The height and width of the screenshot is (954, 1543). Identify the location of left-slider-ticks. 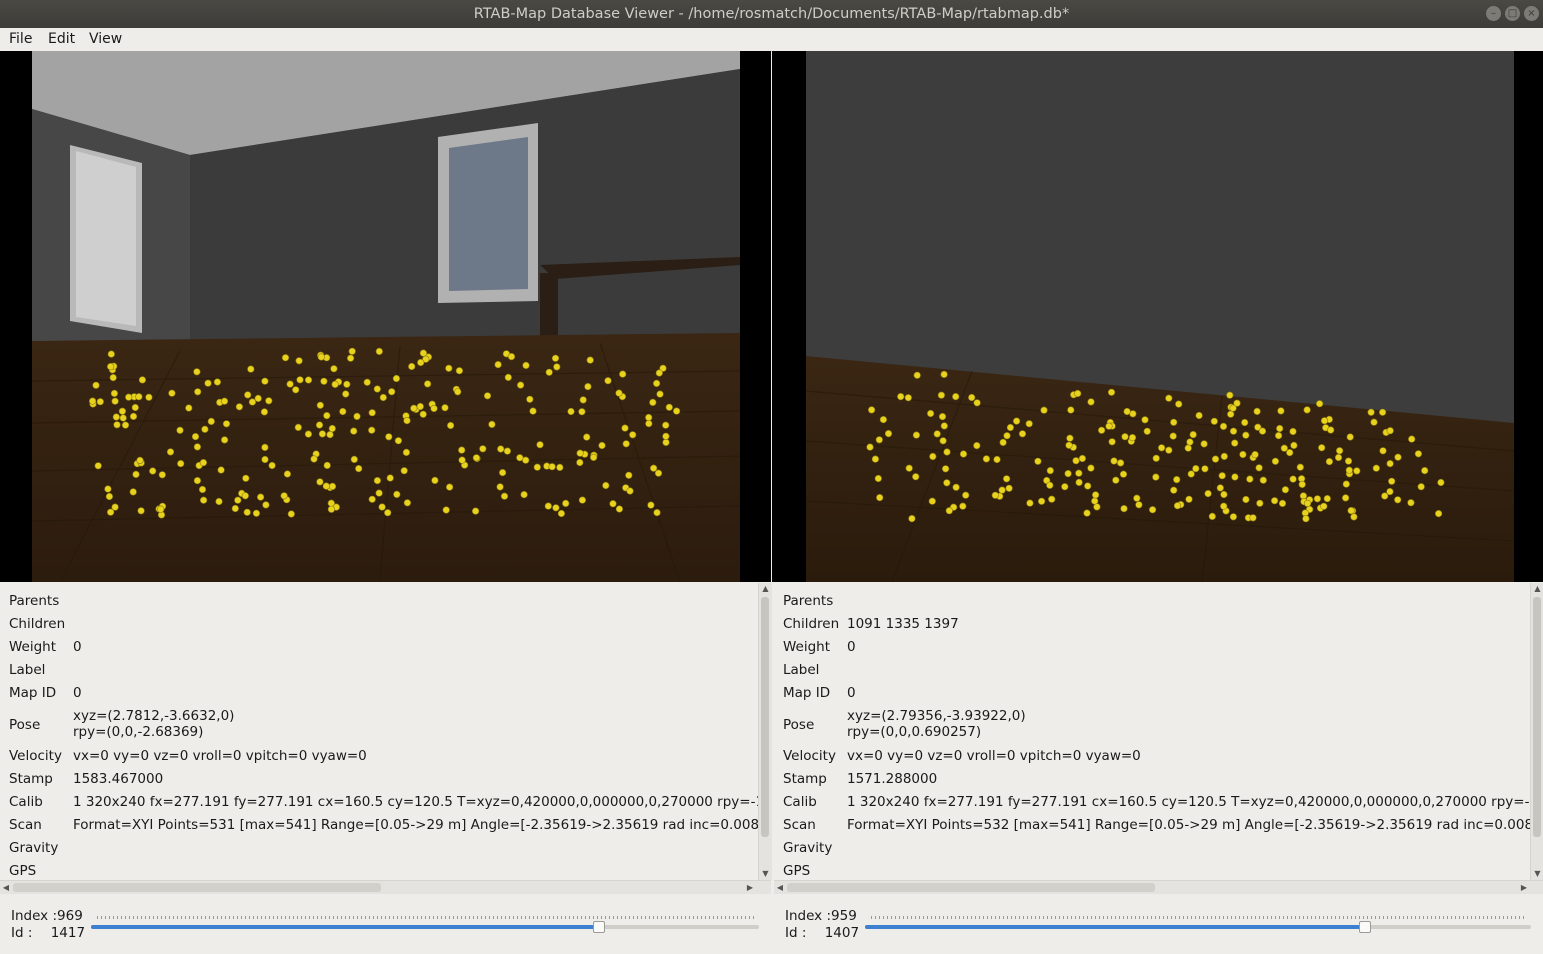
(427, 917).